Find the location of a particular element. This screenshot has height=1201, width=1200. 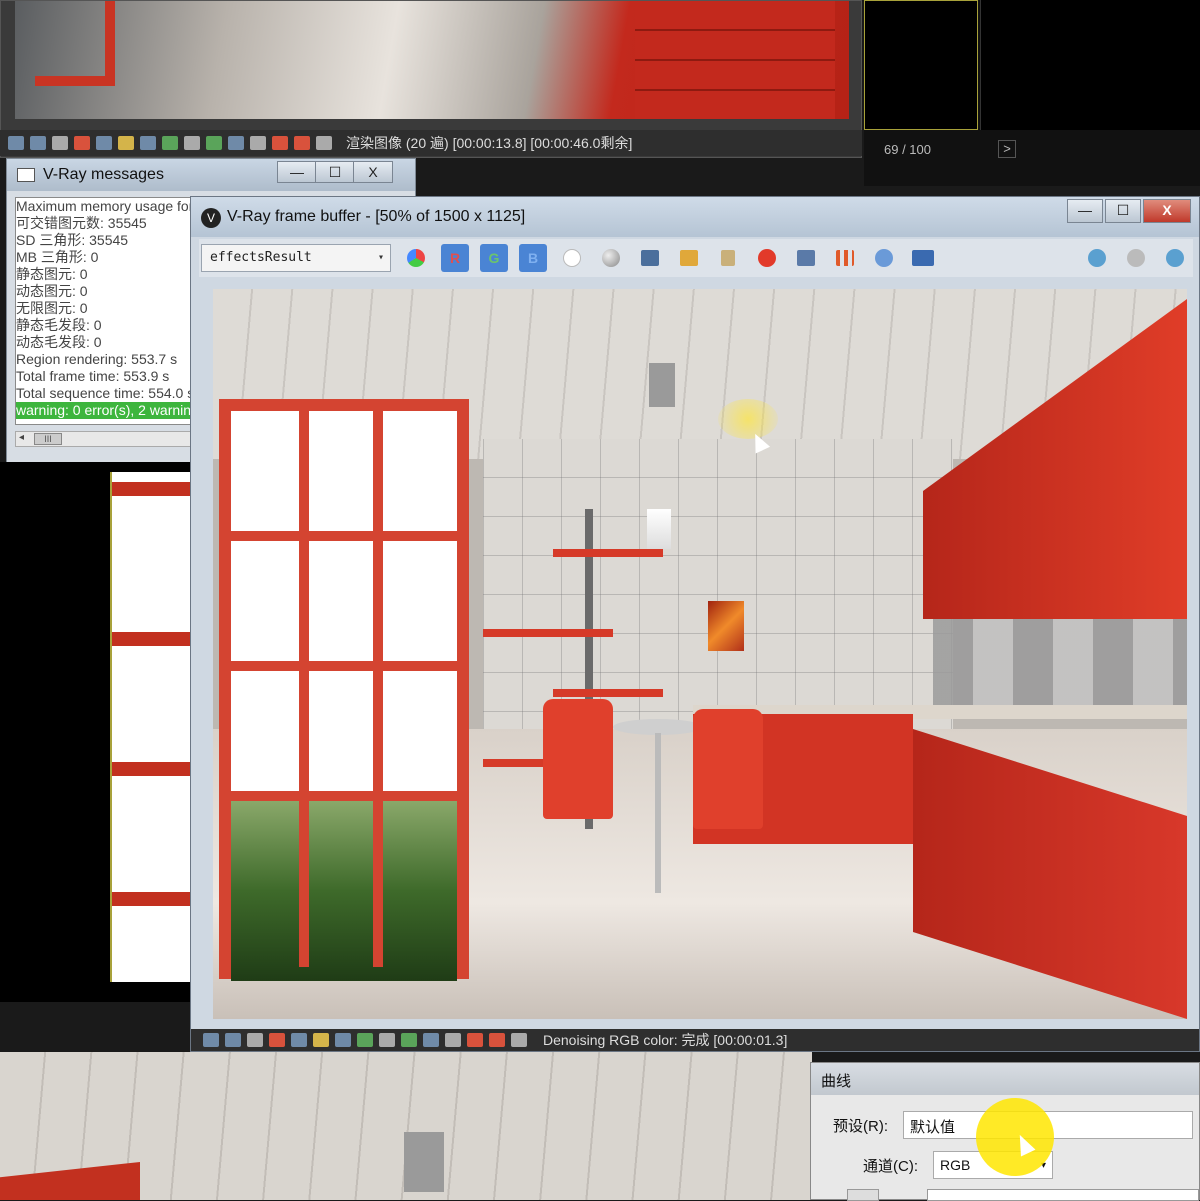

ab-compare-icon is located at coordinates (923, 258).